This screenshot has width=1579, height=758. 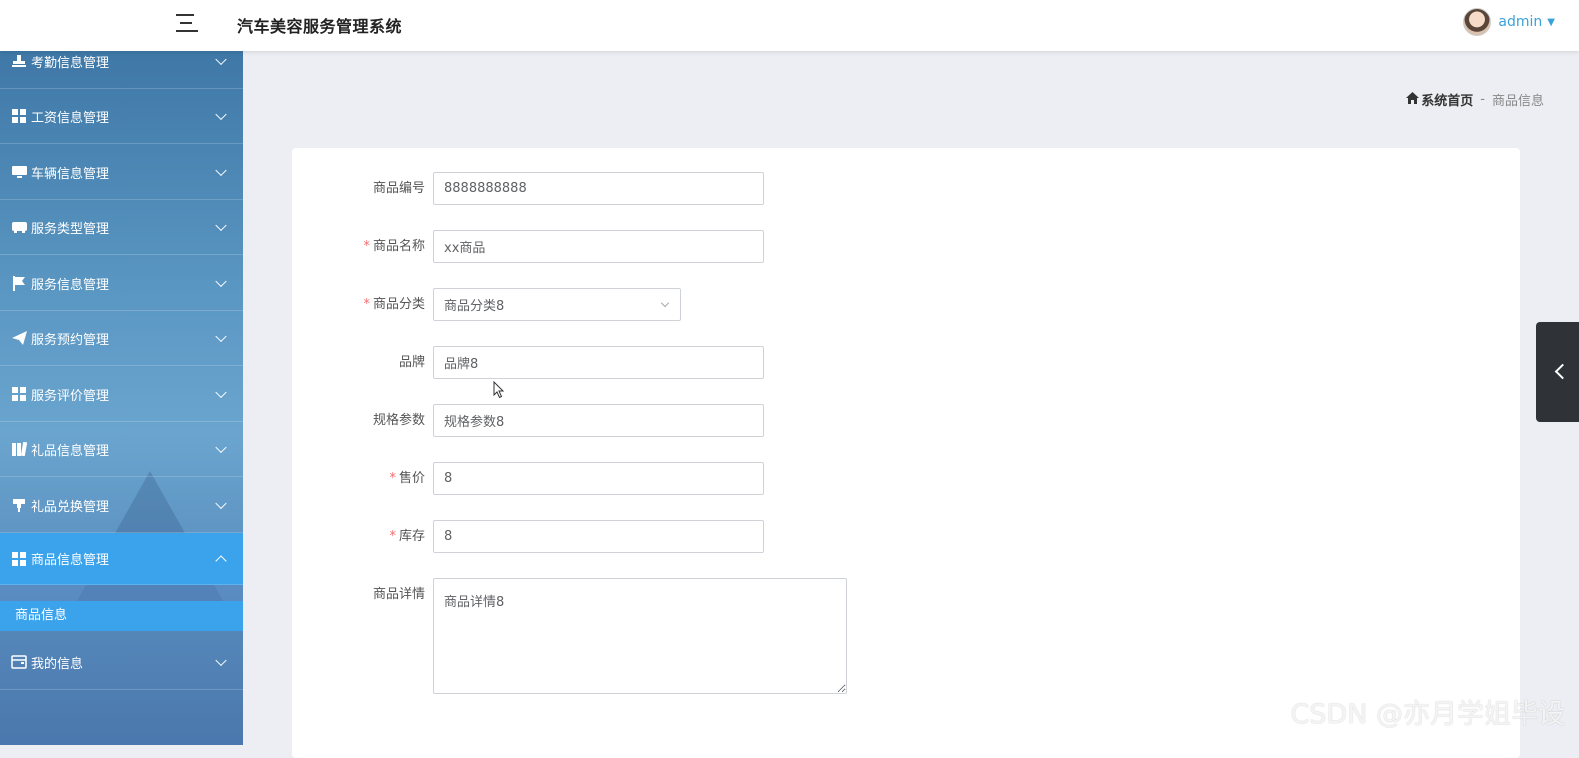 I want to click on submenu-item-product-info: 商品信息, so click(x=121, y=616).